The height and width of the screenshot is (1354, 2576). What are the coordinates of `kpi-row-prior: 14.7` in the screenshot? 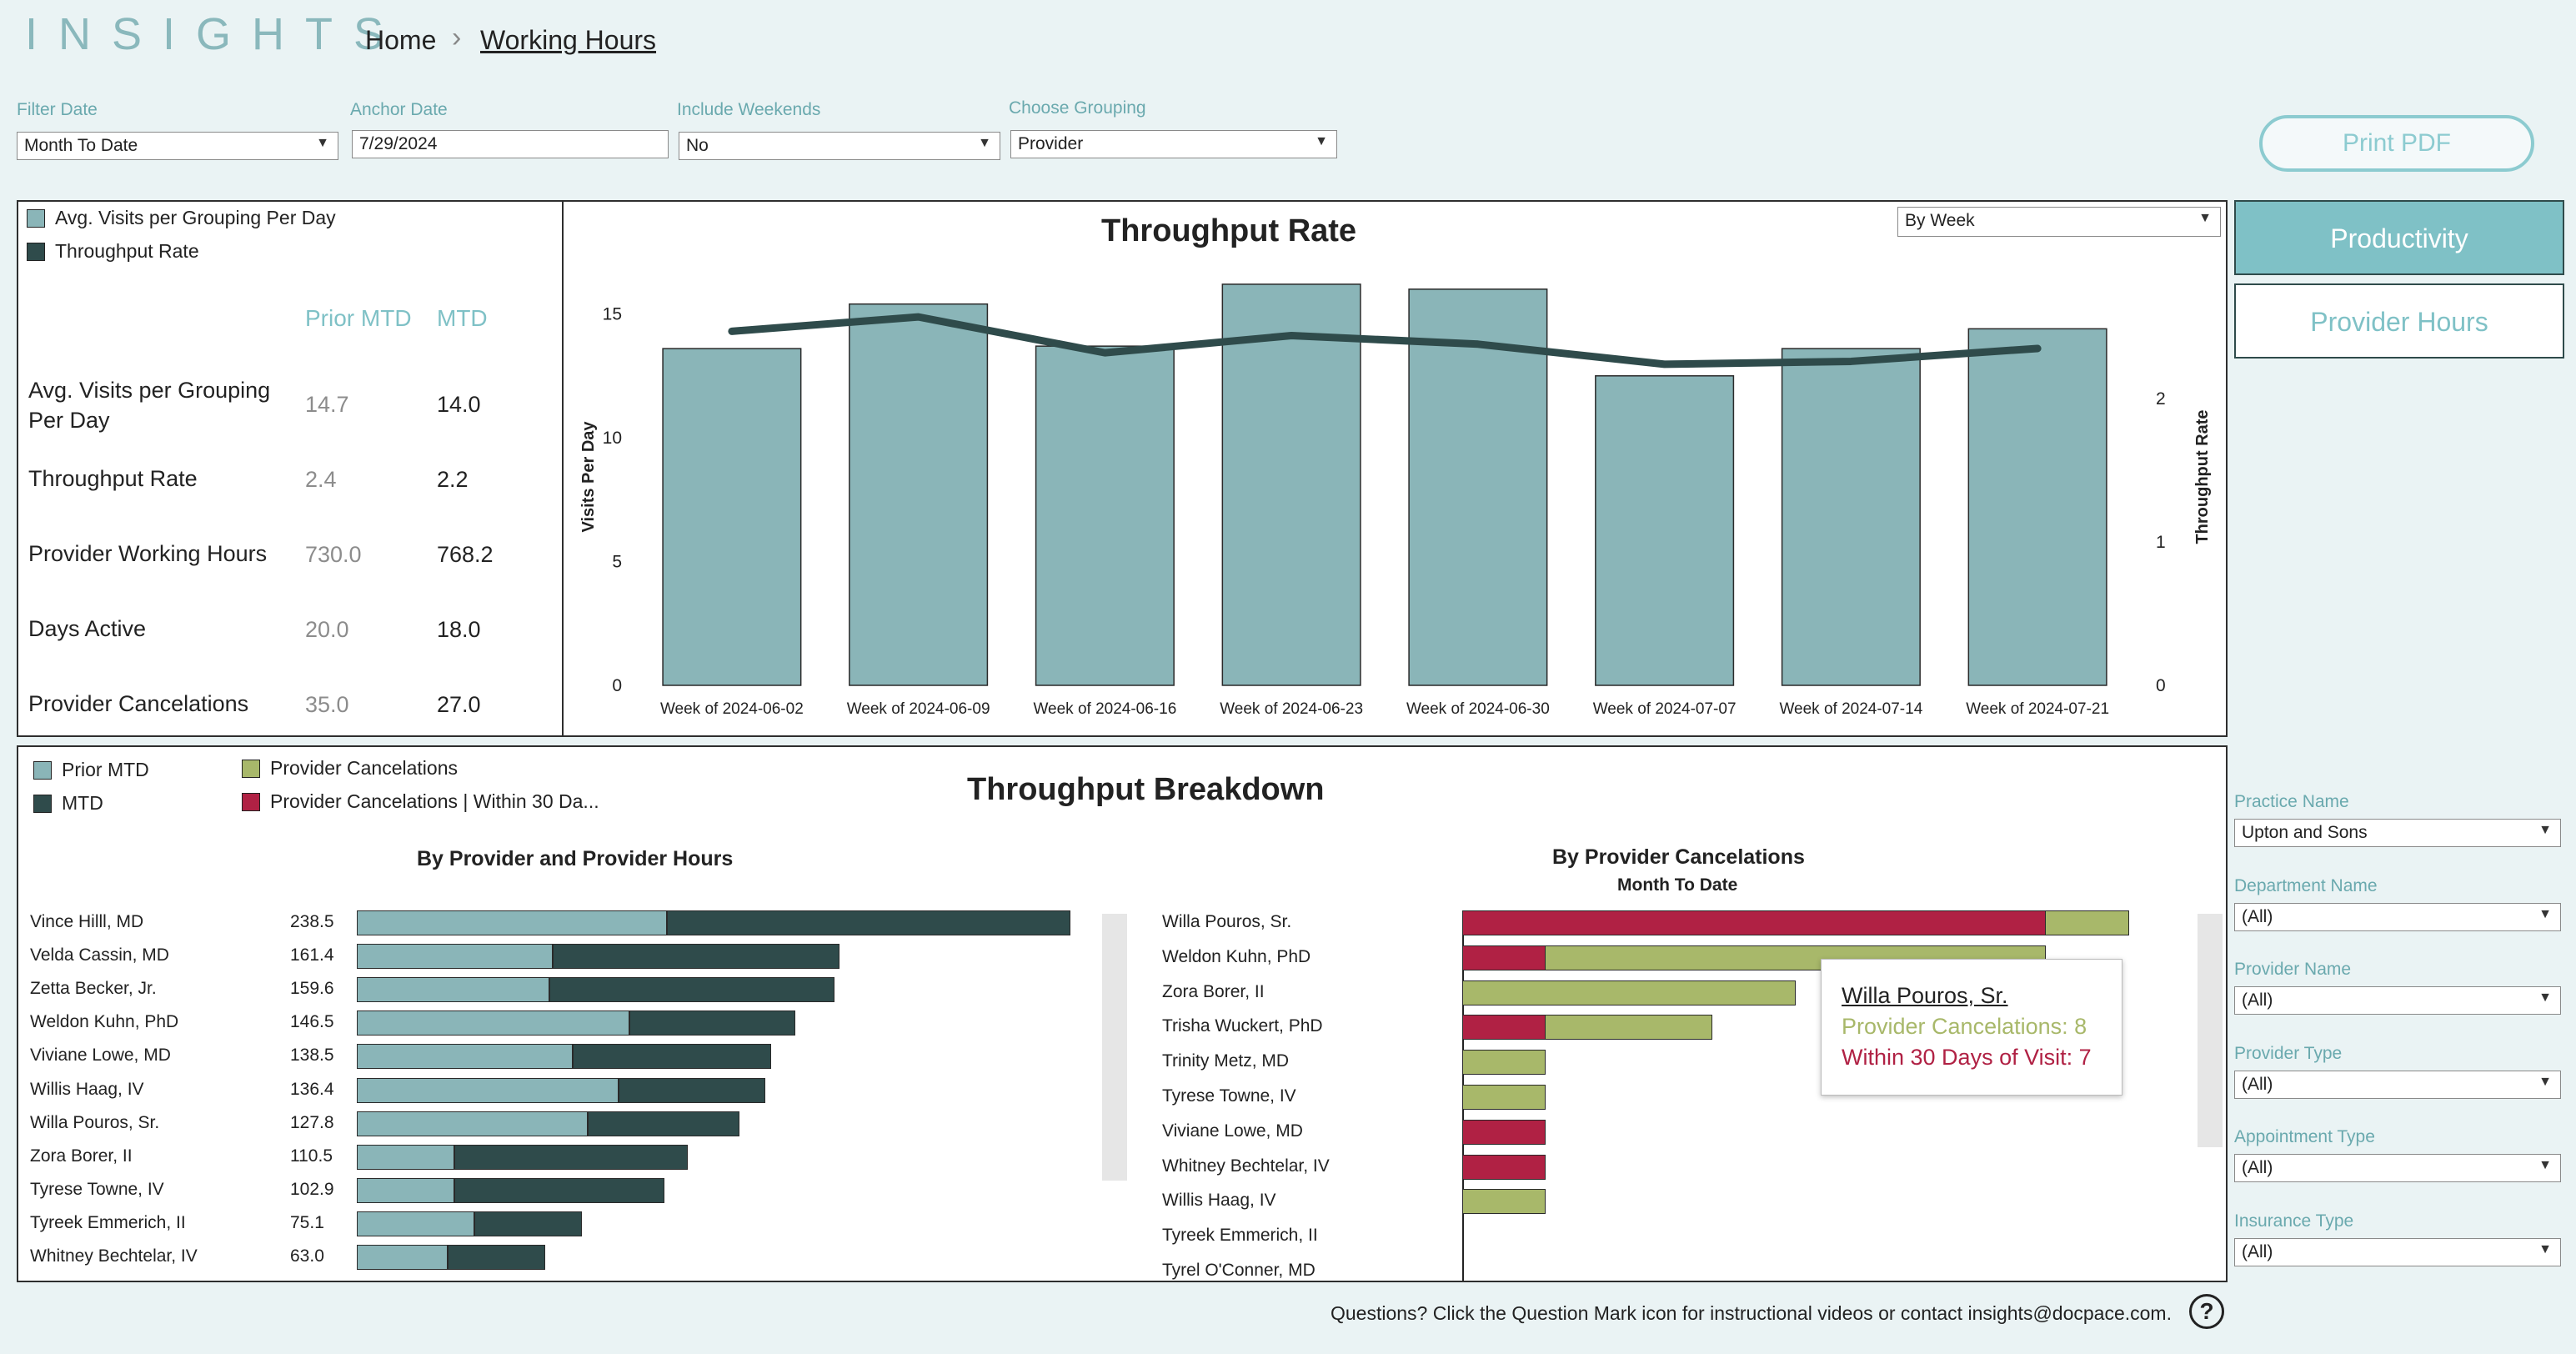 It's located at (327, 404).